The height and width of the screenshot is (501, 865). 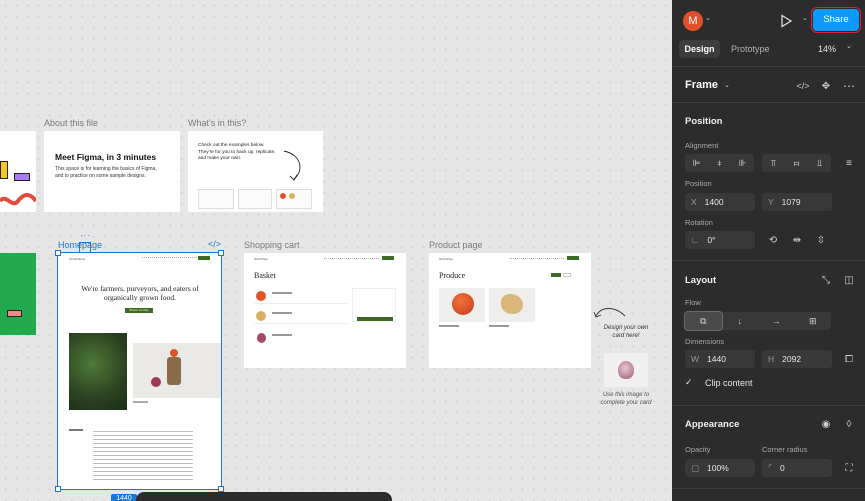 What do you see at coordinates (689, 382) in the screenshot?
I see `checkmark-icon: ✓` at bounding box center [689, 382].